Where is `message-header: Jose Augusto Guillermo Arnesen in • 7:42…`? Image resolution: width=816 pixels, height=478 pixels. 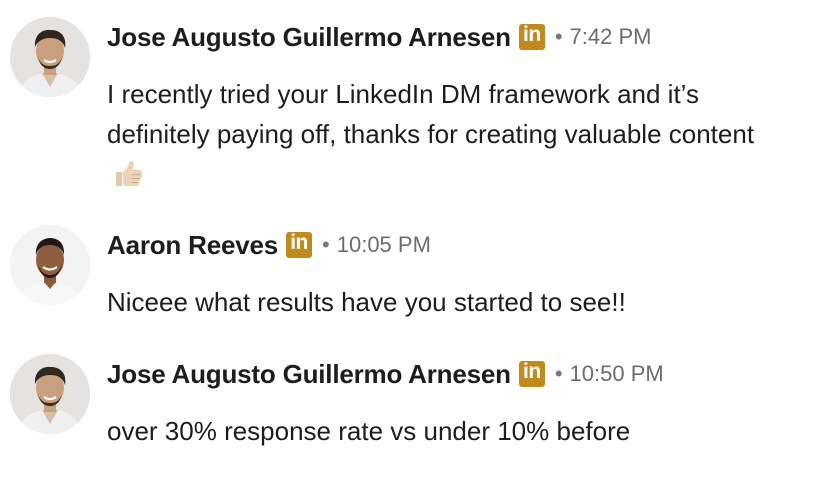 message-header: Jose Augusto Guillermo Arnesen in • 7:42… is located at coordinates (379, 37).